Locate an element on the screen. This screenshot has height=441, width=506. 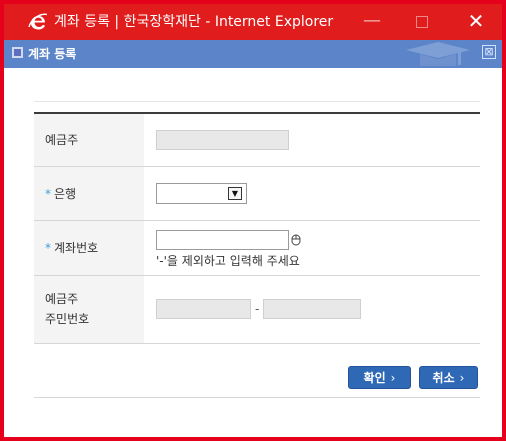
form-row-rrn: 예금주 주민번호 - is located at coordinates (257, 309).